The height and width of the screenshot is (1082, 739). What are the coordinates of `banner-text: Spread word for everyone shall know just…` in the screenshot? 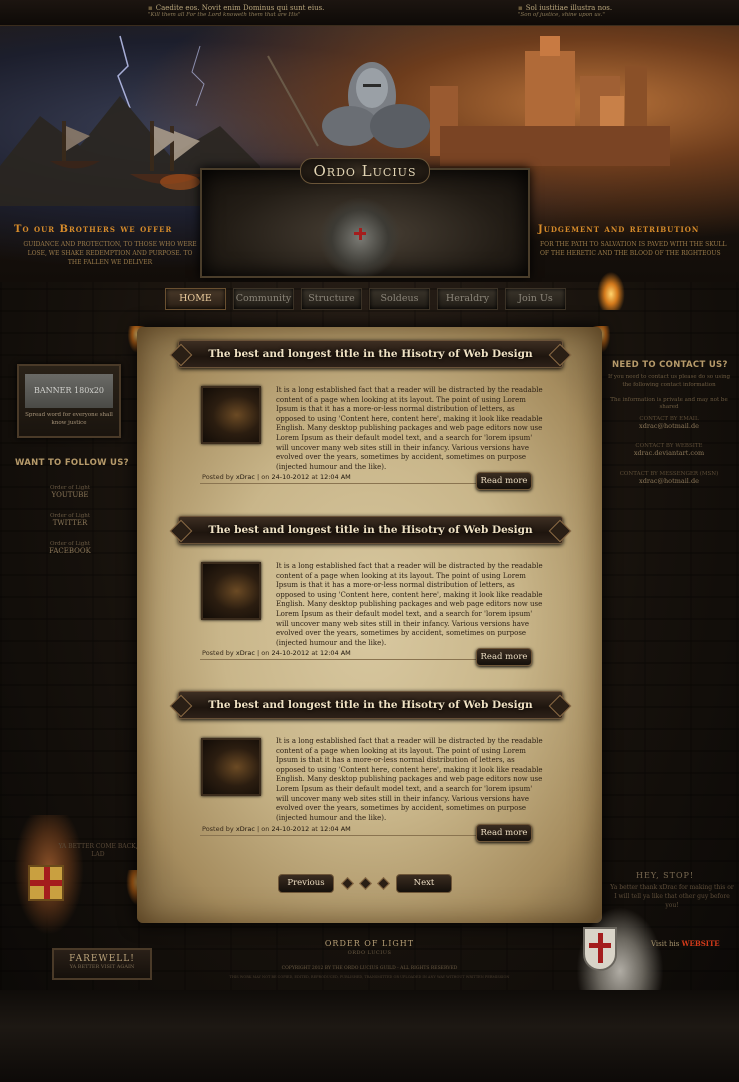 It's located at (69, 419).